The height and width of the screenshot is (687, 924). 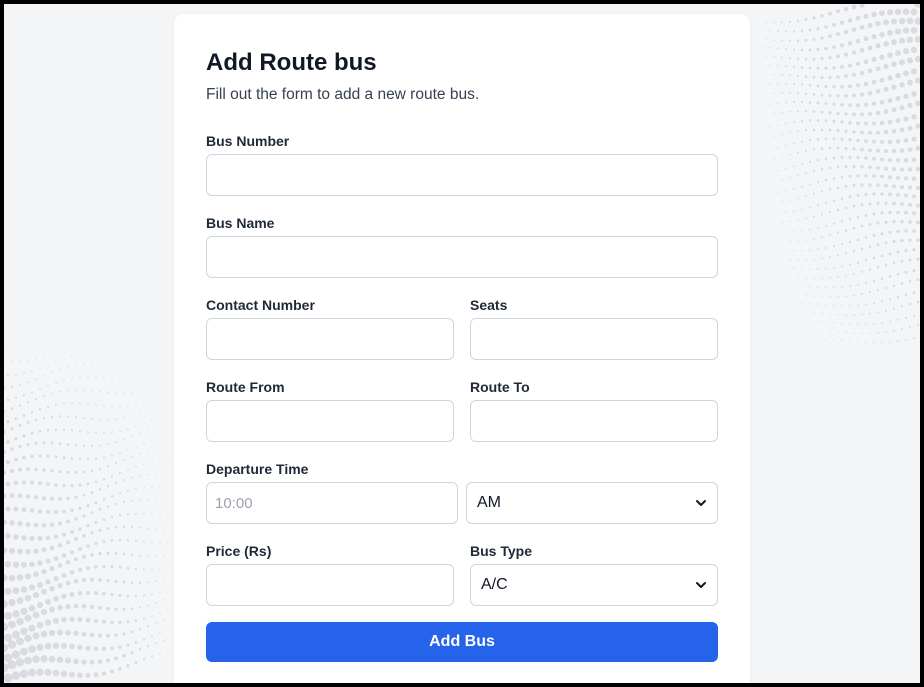 I want to click on bus-number-field, so click(x=462, y=175).